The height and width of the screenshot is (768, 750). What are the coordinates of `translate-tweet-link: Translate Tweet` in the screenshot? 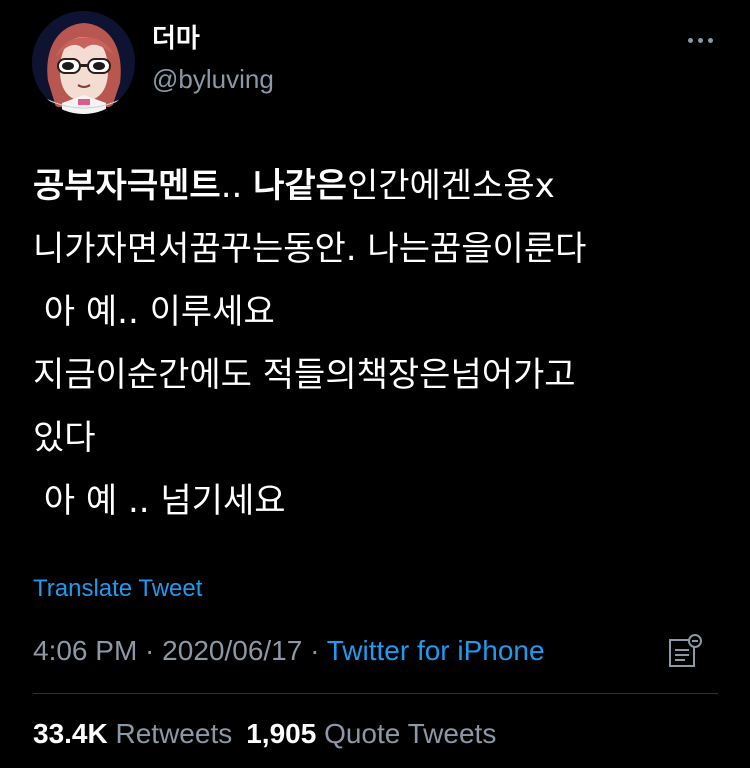 It's located at (117, 589).